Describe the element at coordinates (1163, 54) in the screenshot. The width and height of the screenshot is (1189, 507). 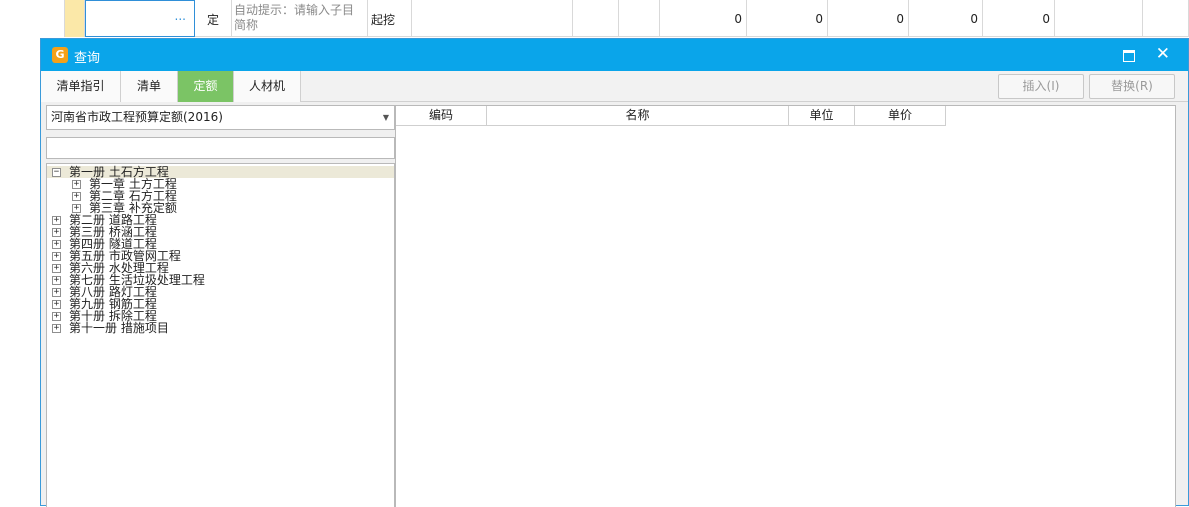
I see `close-icon: ✕` at that location.